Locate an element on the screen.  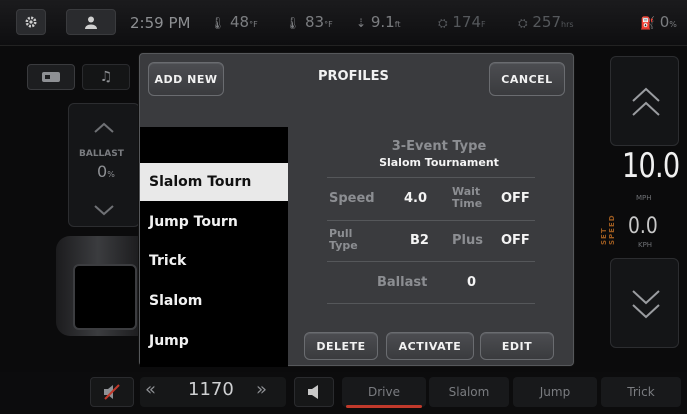
depth-icon: ⇣ is located at coordinates (361, 23).